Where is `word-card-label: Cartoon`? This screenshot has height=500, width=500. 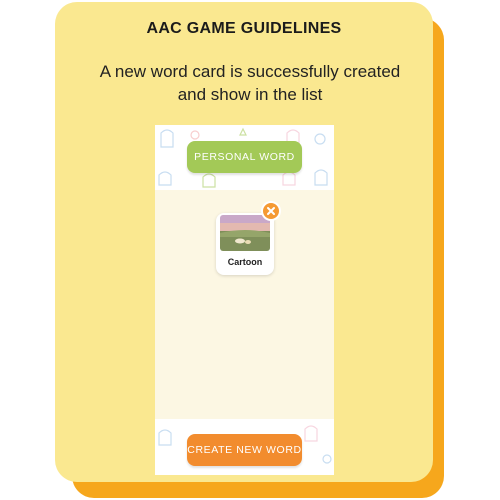
word-card-label: Cartoon is located at coordinates (245, 262).